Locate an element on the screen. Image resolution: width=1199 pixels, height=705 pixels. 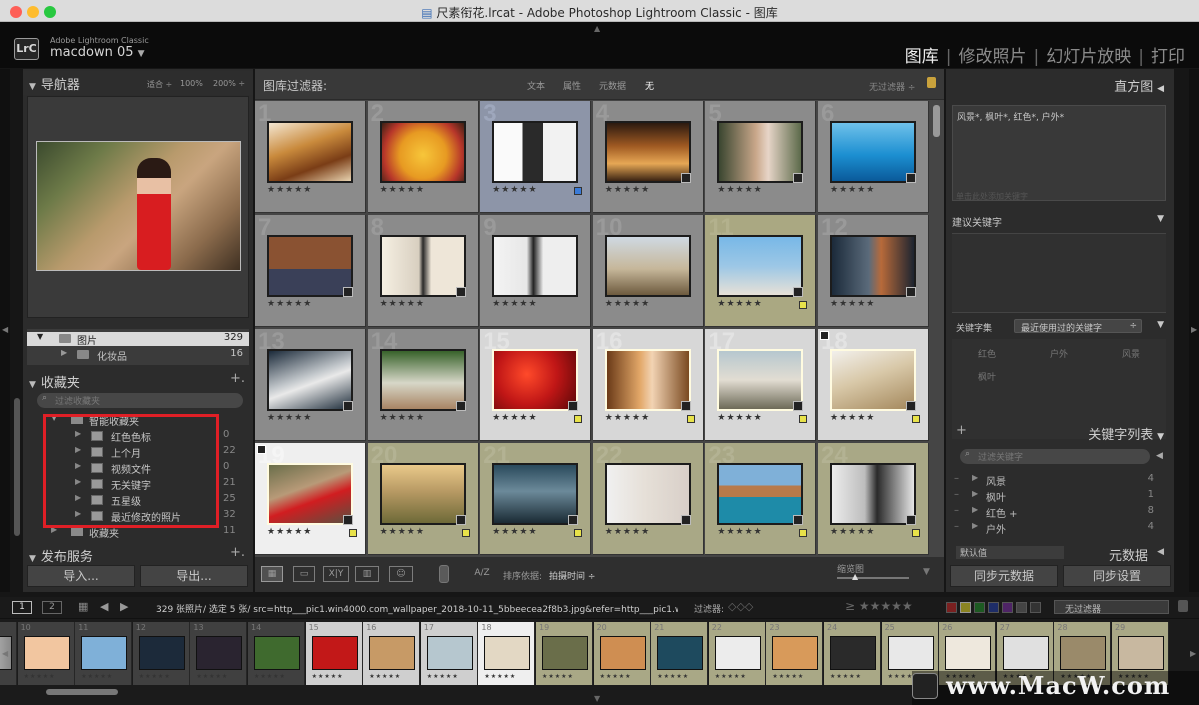
keyword-set-cell: 枫叶 is located at coordinates (987, 376).